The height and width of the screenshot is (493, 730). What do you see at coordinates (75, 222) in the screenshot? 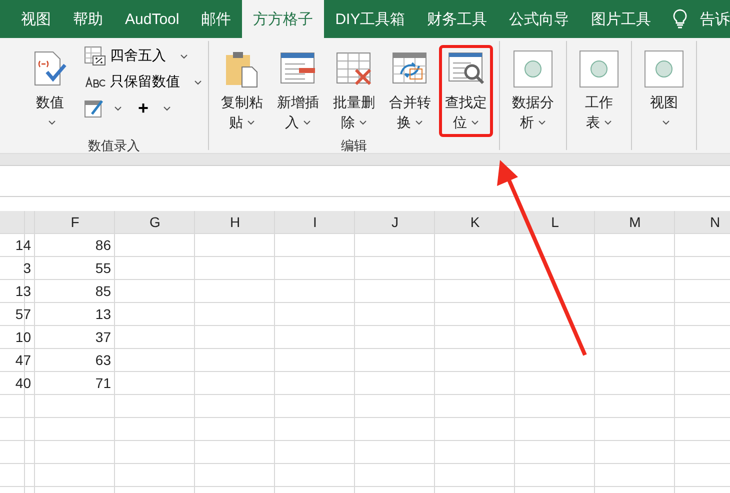
I see `column-header: F` at bounding box center [75, 222].